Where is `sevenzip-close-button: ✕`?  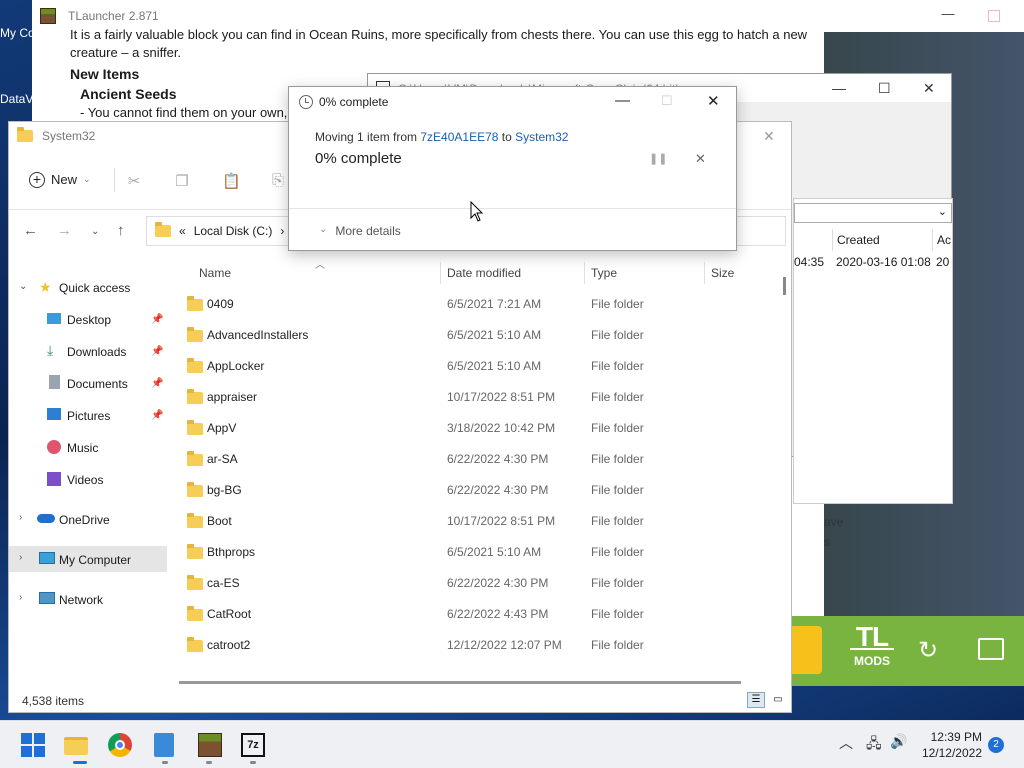
sevenzip-close-button: ✕ is located at coordinates (929, 88).